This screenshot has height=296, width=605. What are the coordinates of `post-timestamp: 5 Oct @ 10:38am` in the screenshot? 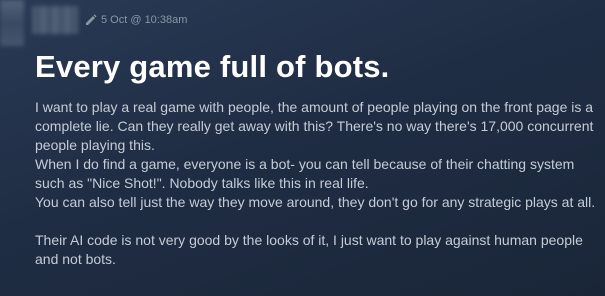 It's located at (135, 19).